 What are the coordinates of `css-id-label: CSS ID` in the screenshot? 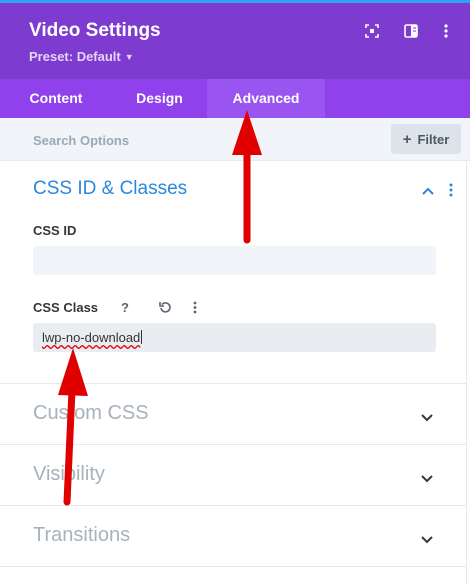 It's located at (55, 230).